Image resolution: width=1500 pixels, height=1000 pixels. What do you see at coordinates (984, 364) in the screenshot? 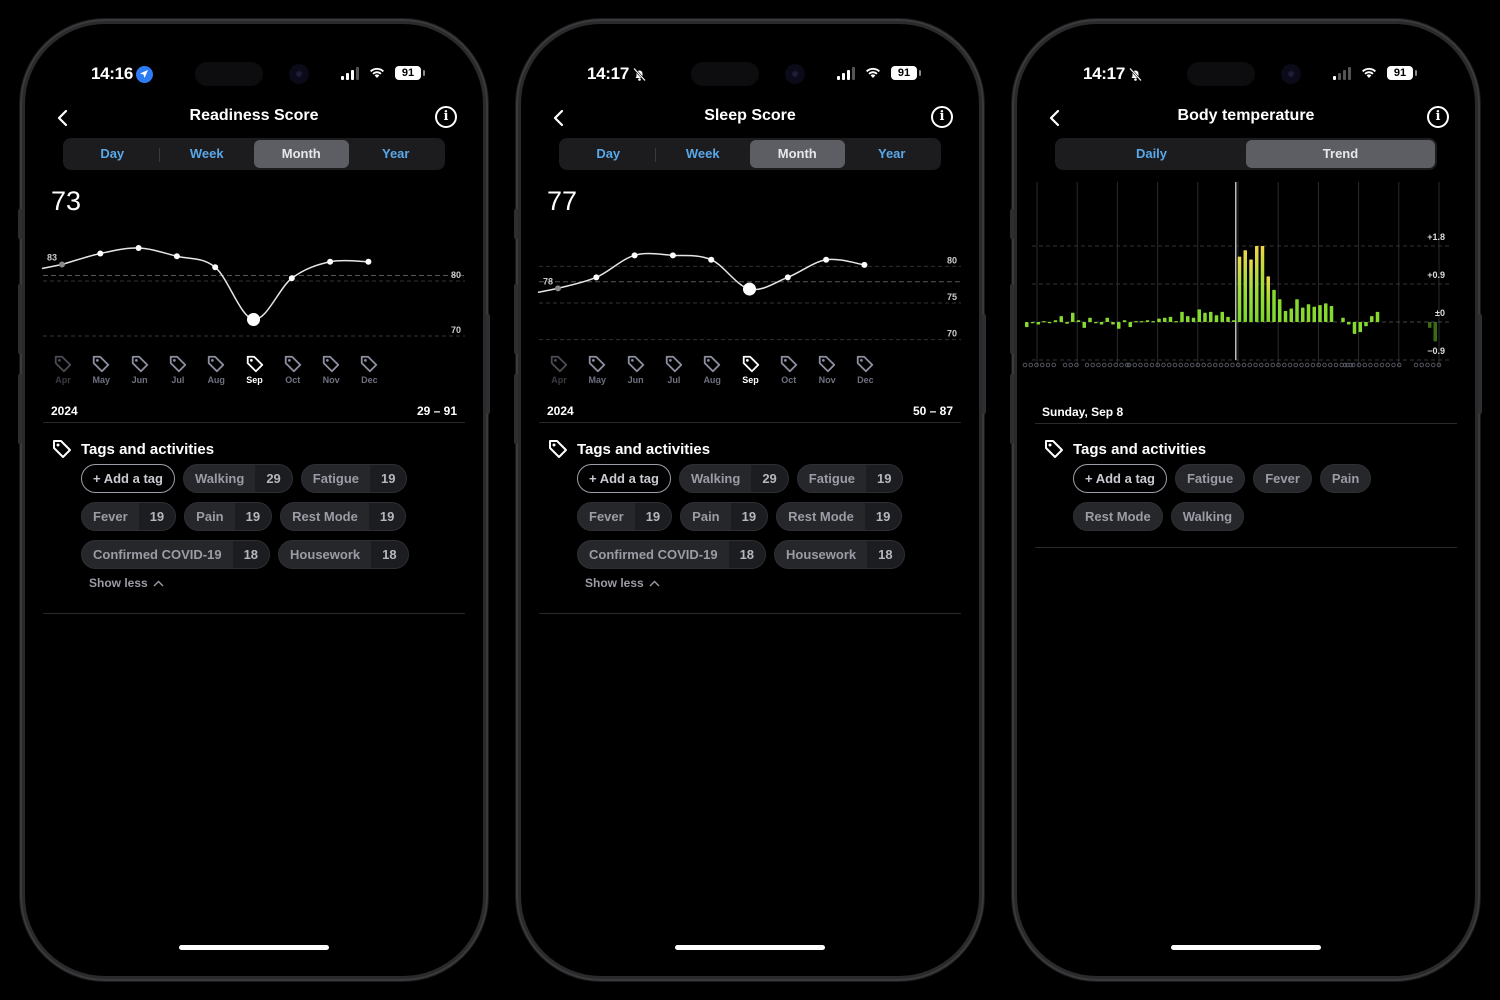
I see `power-button` at bounding box center [984, 364].